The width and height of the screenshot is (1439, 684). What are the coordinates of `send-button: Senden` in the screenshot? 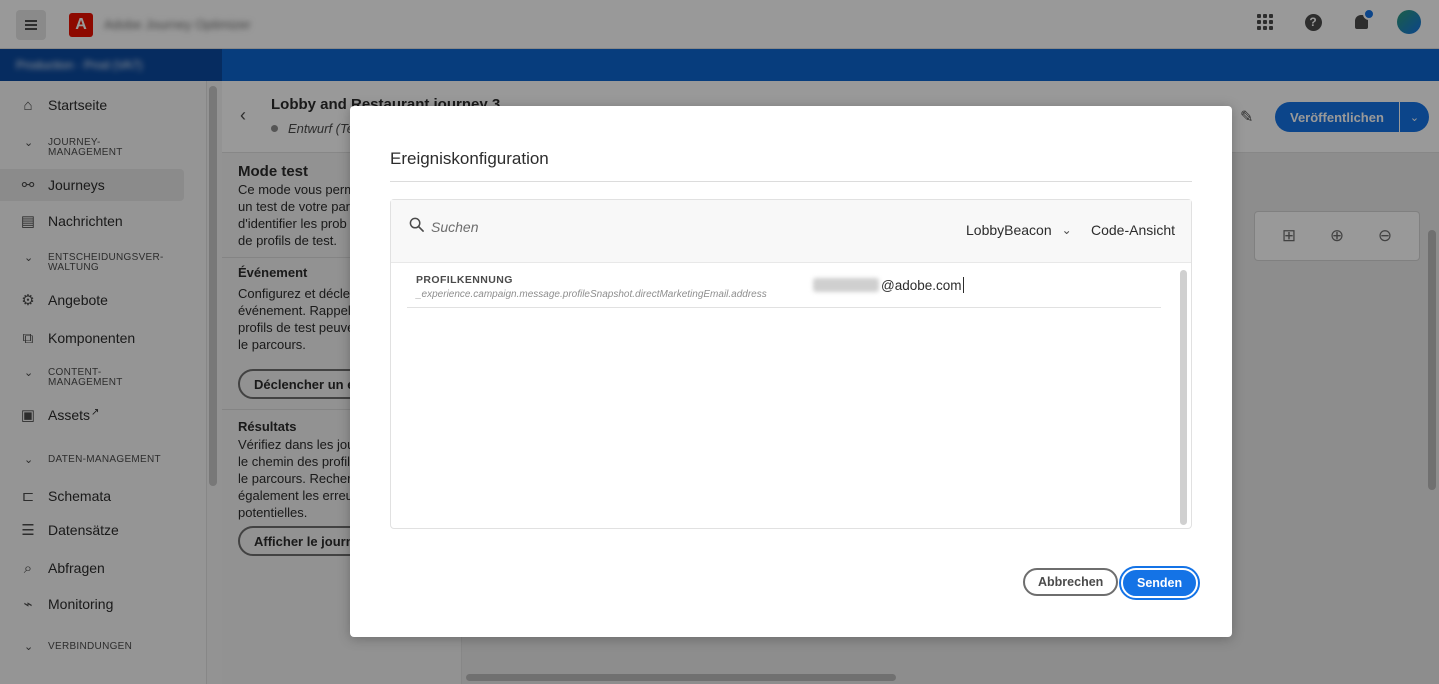 It's located at (1159, 583).